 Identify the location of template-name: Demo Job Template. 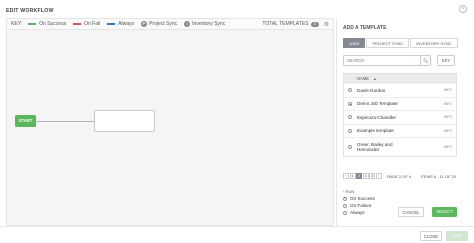
(377, 103).